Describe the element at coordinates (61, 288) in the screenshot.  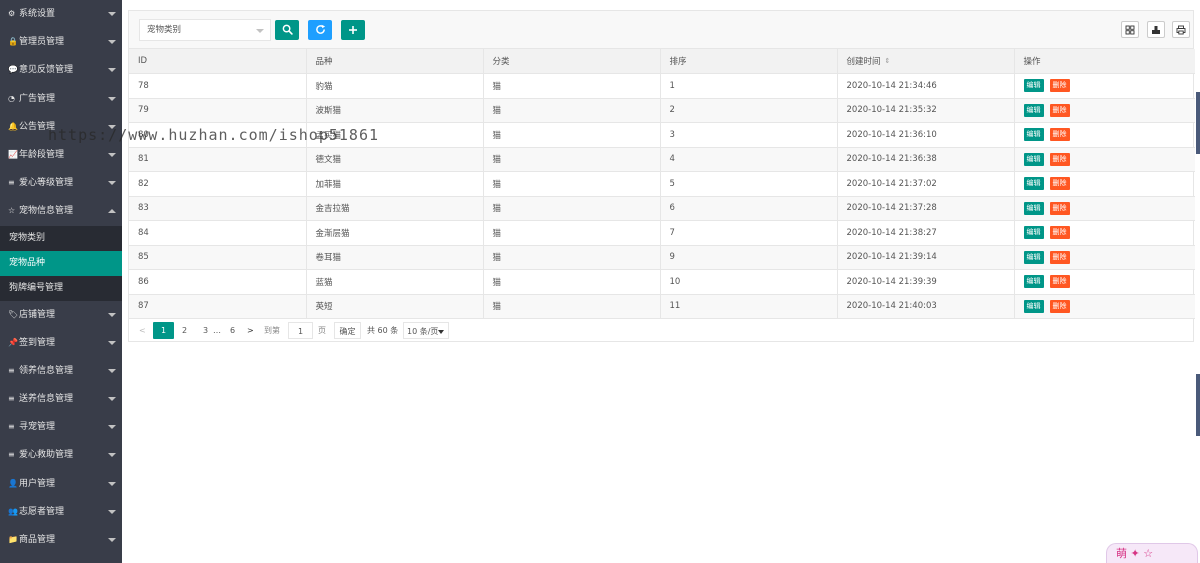
I see `sidebar-subitem-2: 狗牌编号管理` at that location.